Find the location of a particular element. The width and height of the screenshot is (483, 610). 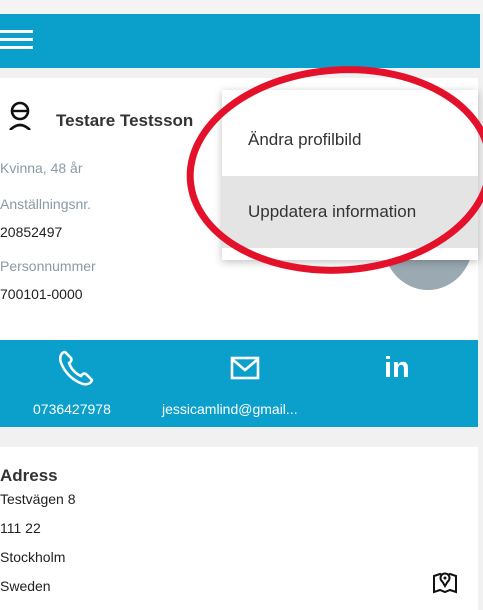

profile-options-menu: Ändra profilbild Uppdatera information is located at coordinates (350, 175).